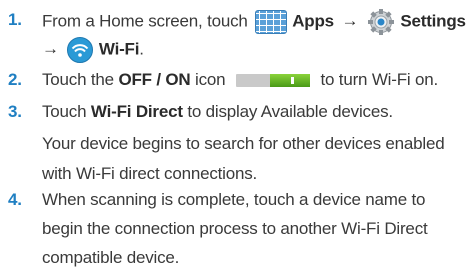 This screenshot has width=472, height=280. What do you see at coordinates (15, 79) in the screenshot?
I see `step-number: 2.` at bounding box center [15, 79].